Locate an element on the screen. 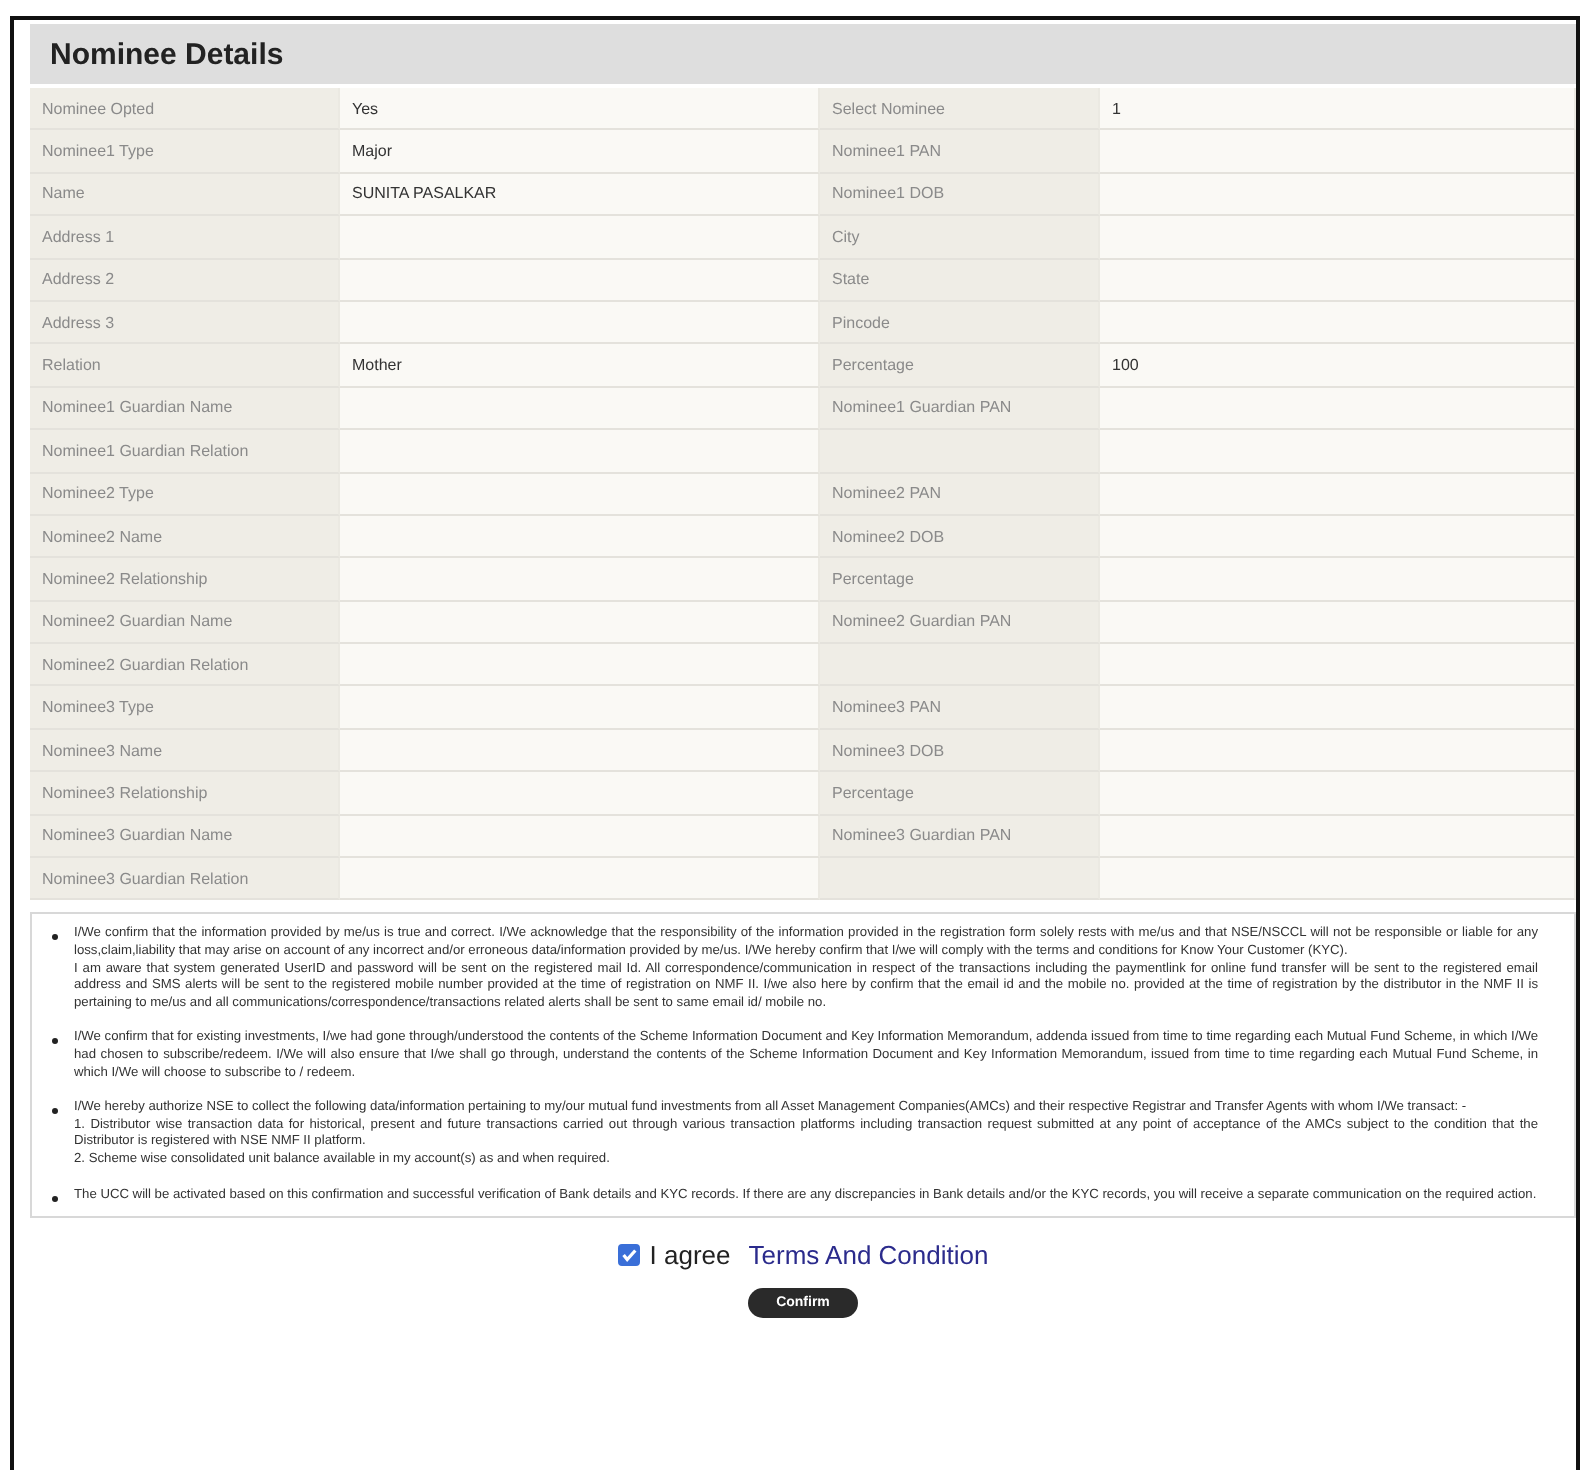 The height and width of the screenshot is (1470, 1586). field-value: SUNITA PASALKAR is located at coordinates (580, 195).